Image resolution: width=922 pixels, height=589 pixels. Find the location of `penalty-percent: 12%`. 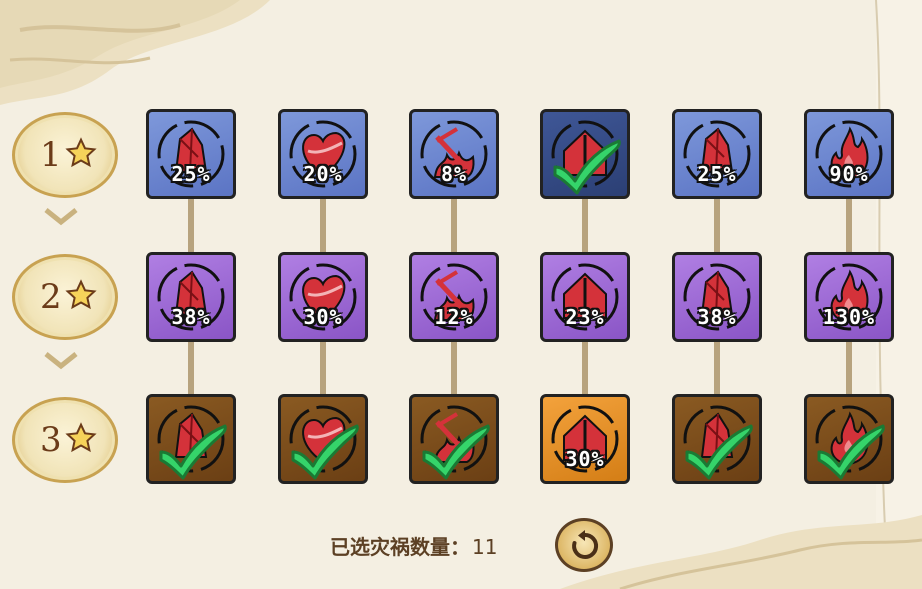

penalty-percent: 12% is located at coordinates (454, 317).